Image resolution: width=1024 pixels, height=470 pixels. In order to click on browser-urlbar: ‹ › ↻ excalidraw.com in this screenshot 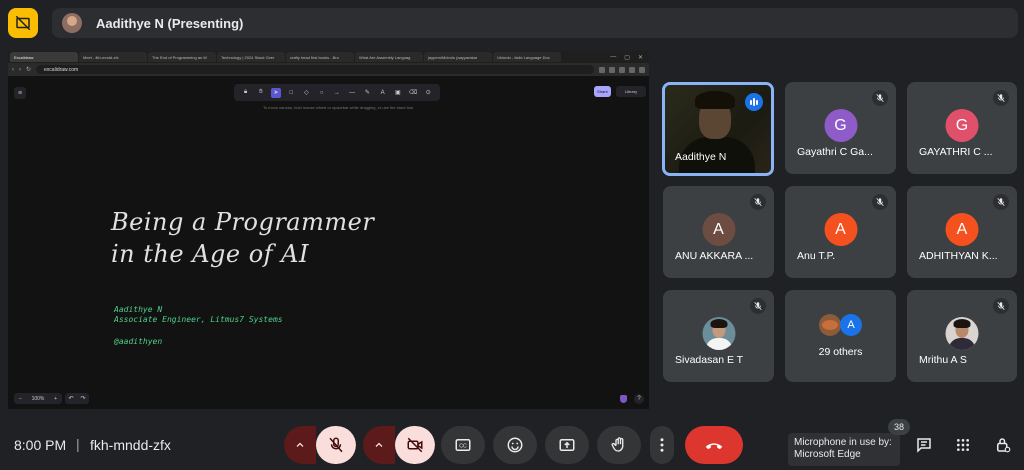, I will do `click(328, 69)`.